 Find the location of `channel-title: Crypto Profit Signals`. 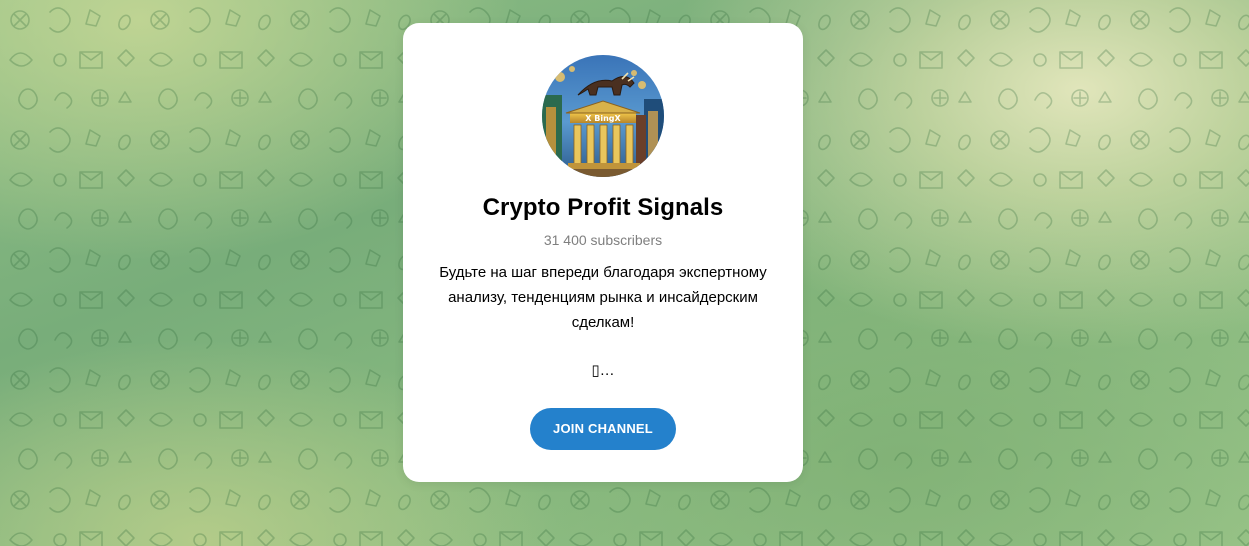

channel-title: Crypto Profit Signals is located at coordinates (603, 207).